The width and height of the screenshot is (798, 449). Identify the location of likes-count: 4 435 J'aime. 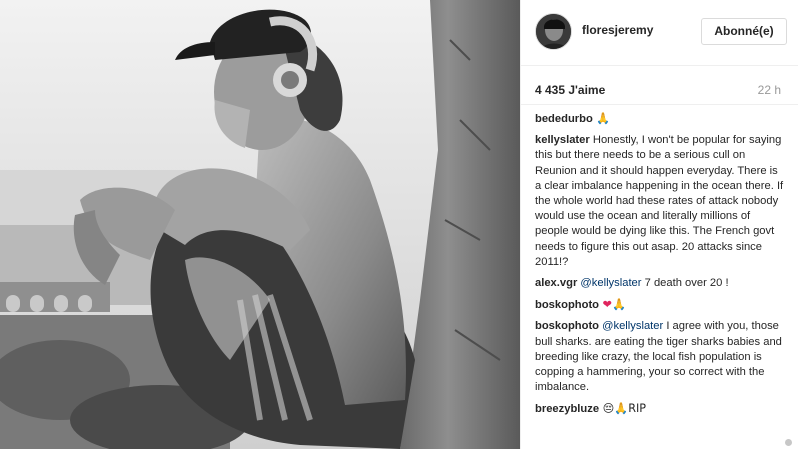
(570, 90).